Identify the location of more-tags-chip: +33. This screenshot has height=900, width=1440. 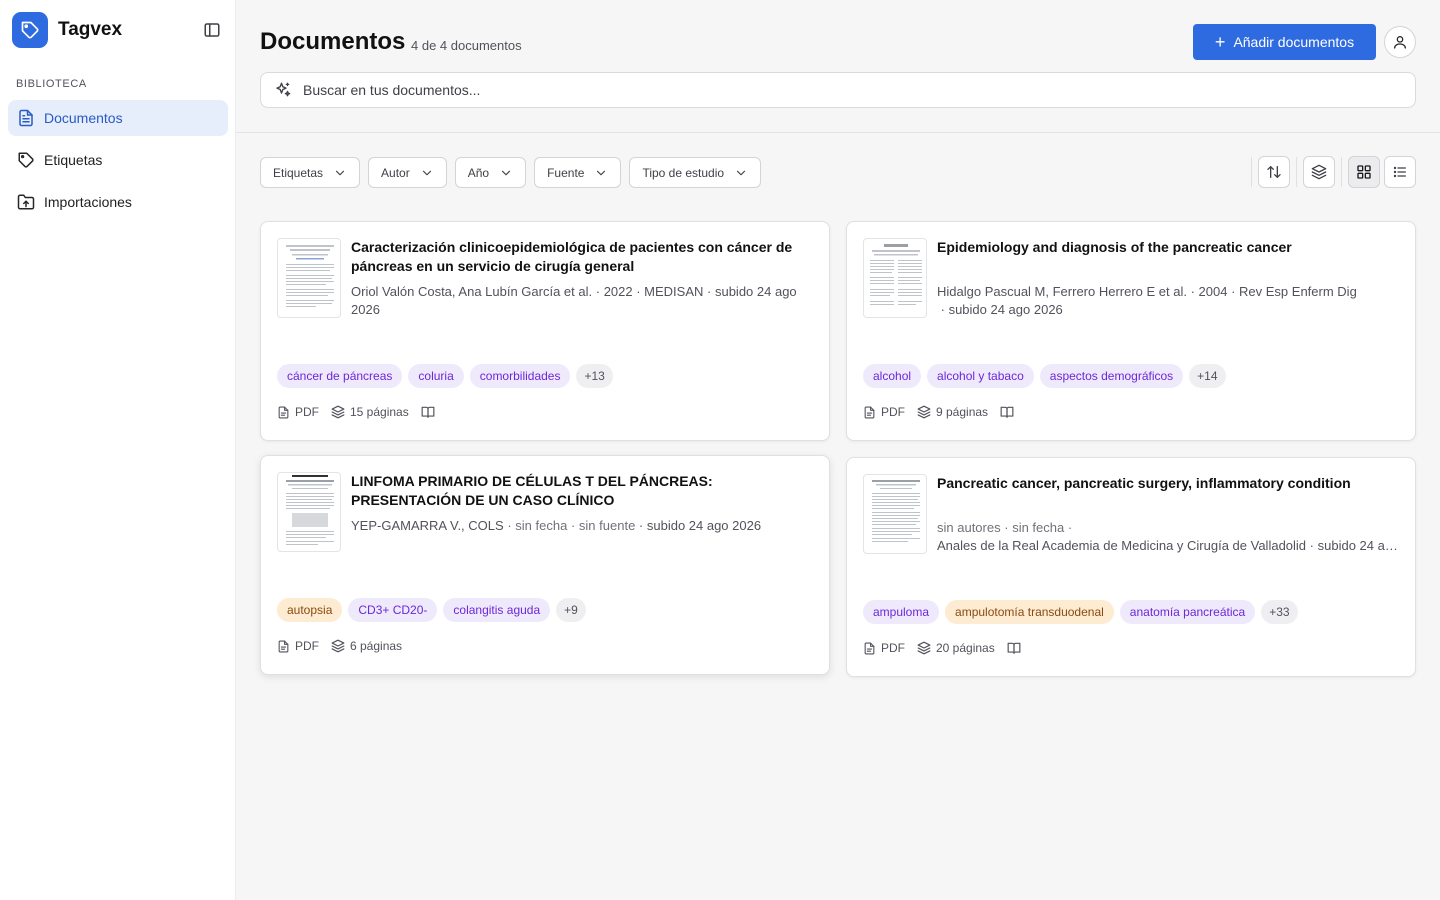
(1279, 612).